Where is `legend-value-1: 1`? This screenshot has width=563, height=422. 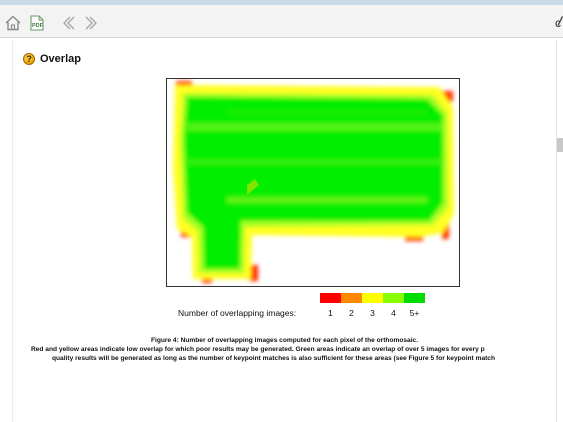
legend-value-1: 1 is located at coordinates (330, 313).